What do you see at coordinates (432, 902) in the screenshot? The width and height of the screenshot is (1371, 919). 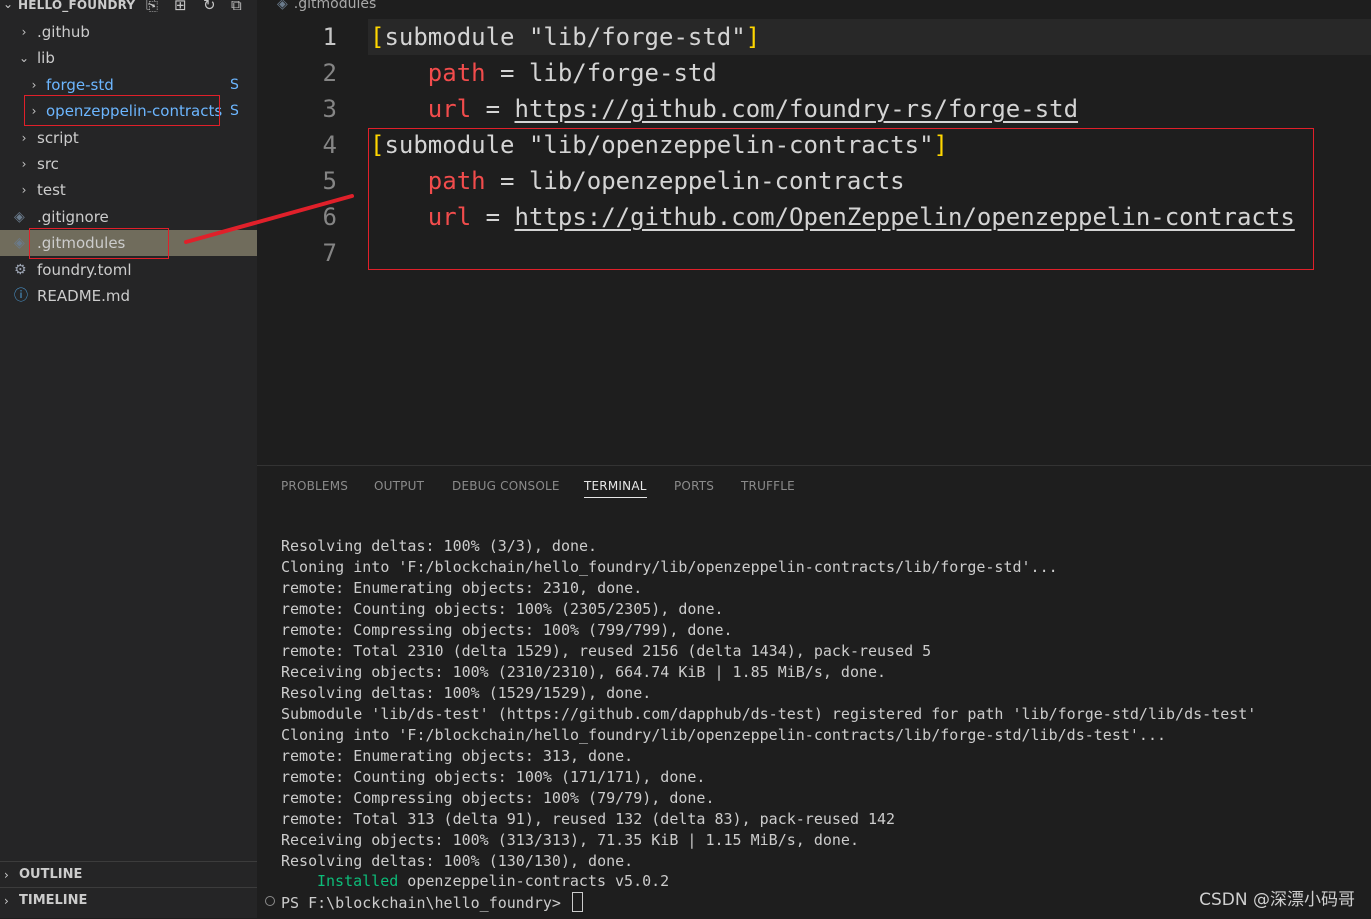 I see `terminal-prompt: PS F:\blockchain\hello_foundry>` at bounding box center [432, 902].